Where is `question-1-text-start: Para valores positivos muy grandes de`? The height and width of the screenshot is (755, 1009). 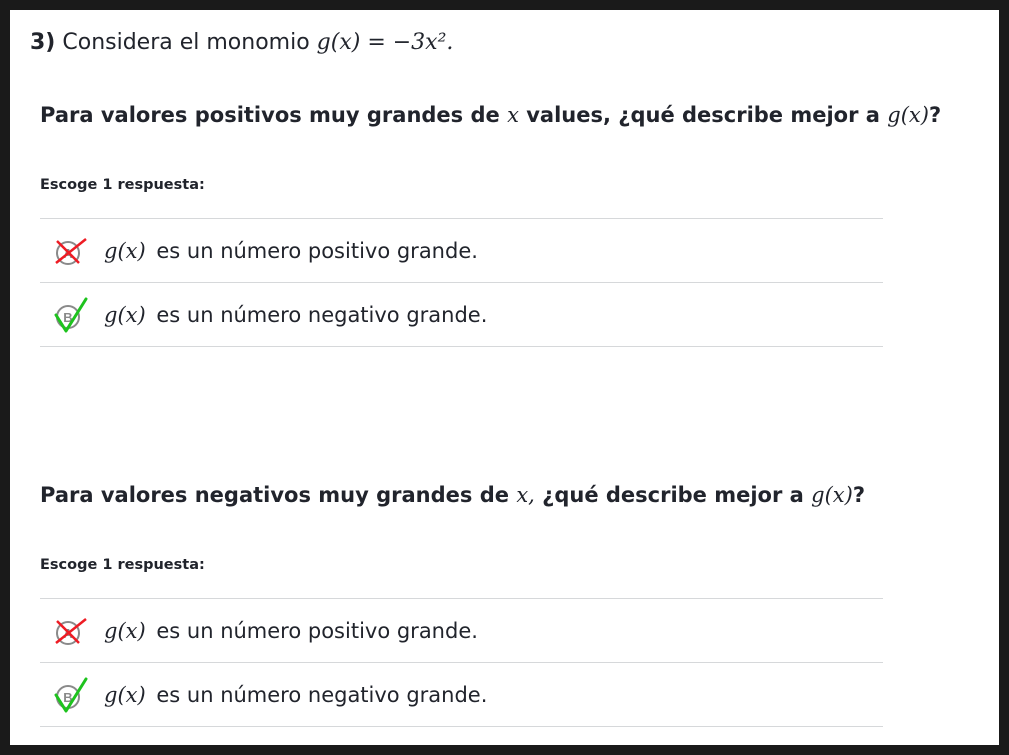 question-1-text-start: Para valores positivos muy grandes de is located at coordinates (270, 115).